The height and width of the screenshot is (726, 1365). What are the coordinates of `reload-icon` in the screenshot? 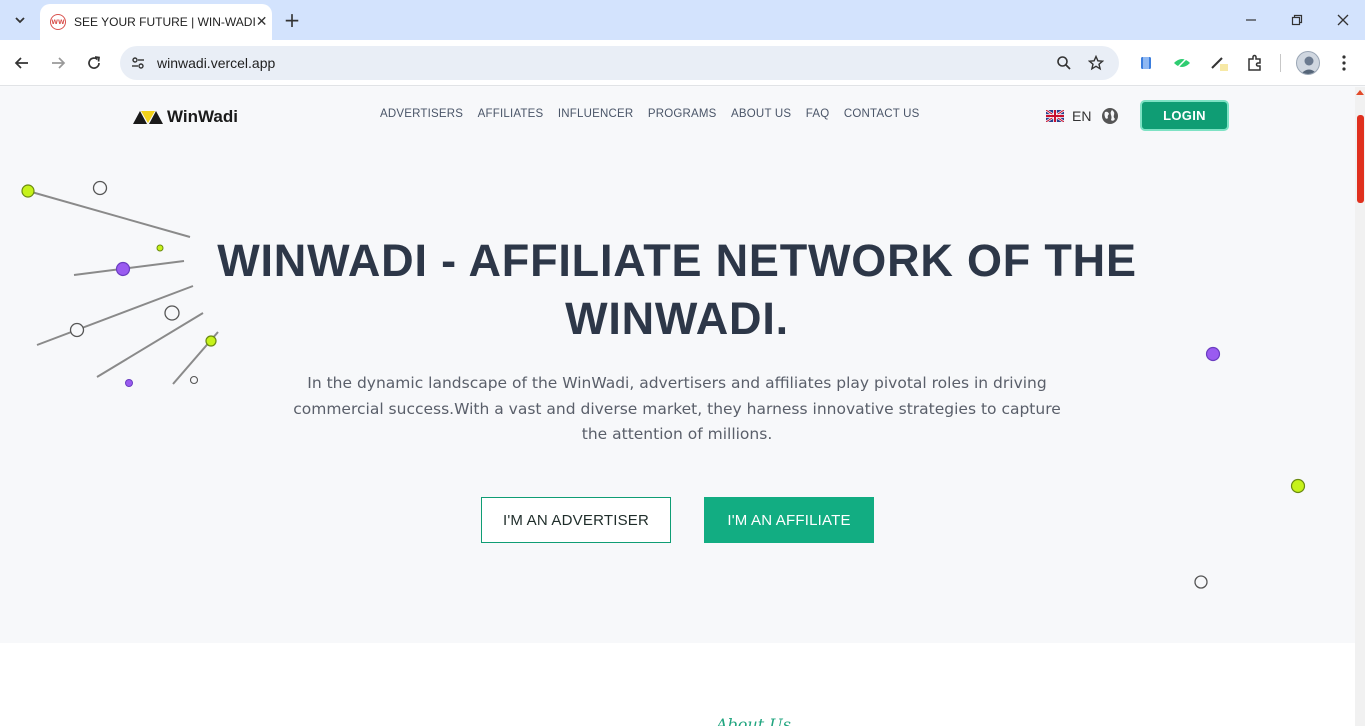 It's located at (94, 63).